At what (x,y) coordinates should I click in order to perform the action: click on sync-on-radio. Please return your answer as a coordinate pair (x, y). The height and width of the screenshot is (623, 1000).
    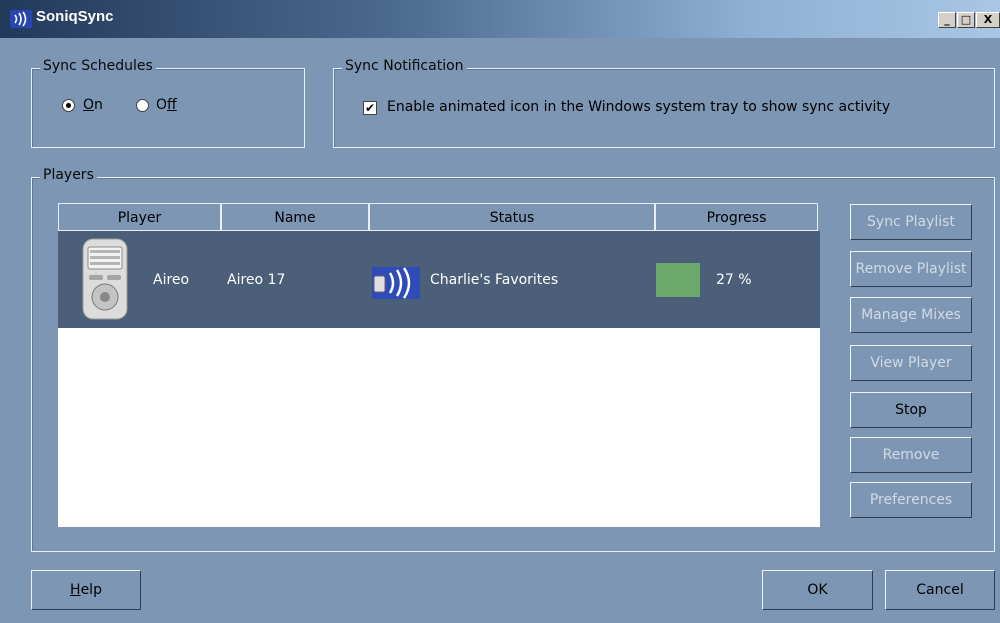
    Looking at the image, I should click on (68, 105).